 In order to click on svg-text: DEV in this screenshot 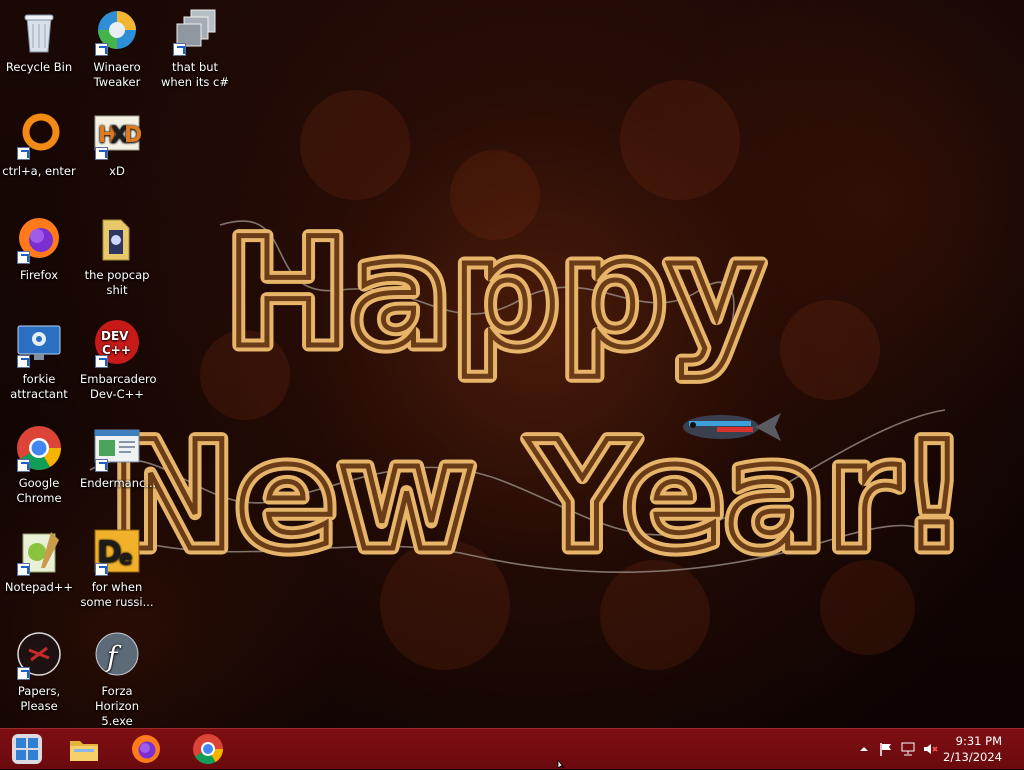, I will do `click(115, 336)`.